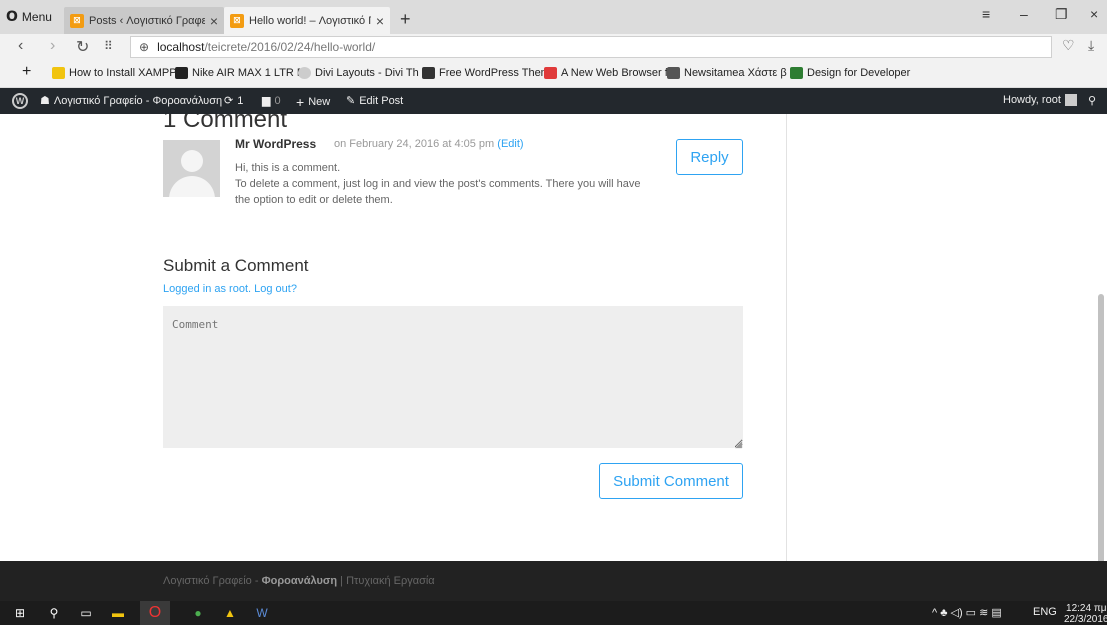  Describe the element at coordinates (386, 581) in the screenshot. I see `footer-suffix: | Πτυχιακή Εργασία` at that location.